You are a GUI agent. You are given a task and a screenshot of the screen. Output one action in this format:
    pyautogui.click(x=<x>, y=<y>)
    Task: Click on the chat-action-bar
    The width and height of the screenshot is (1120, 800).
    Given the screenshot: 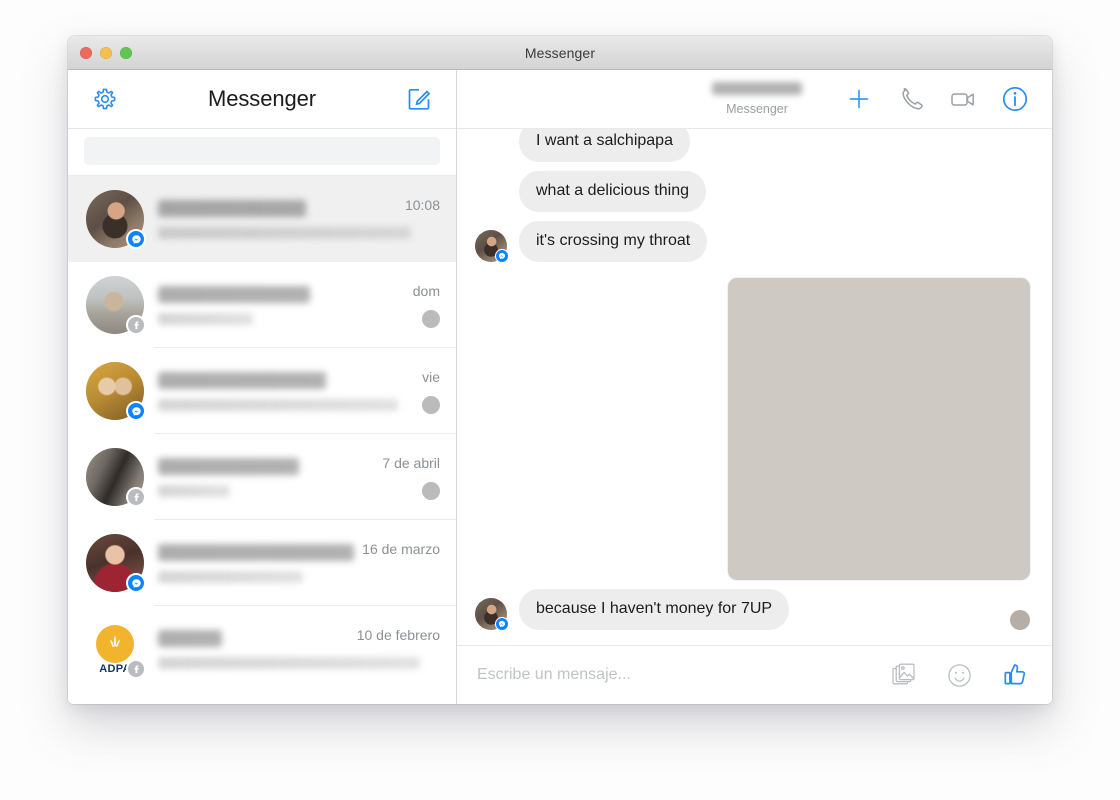 What is the action you would take?
    pyautogui.click(x=937, y=99)
    